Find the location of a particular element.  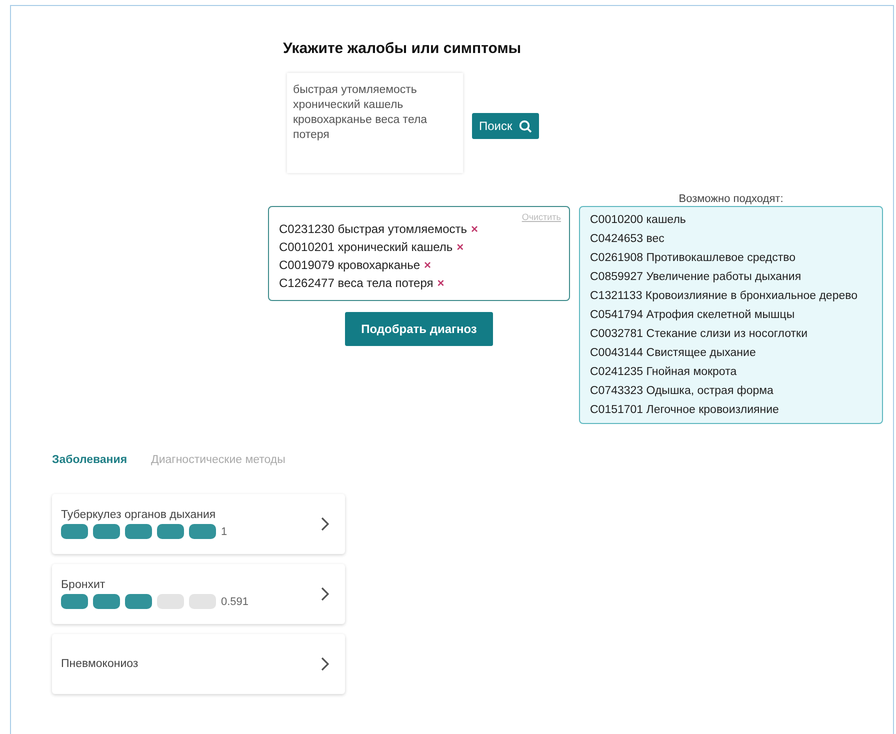

suggestion-item: C0541794 Атрофия скелетной мышцы is located at coordinates (732, 315).